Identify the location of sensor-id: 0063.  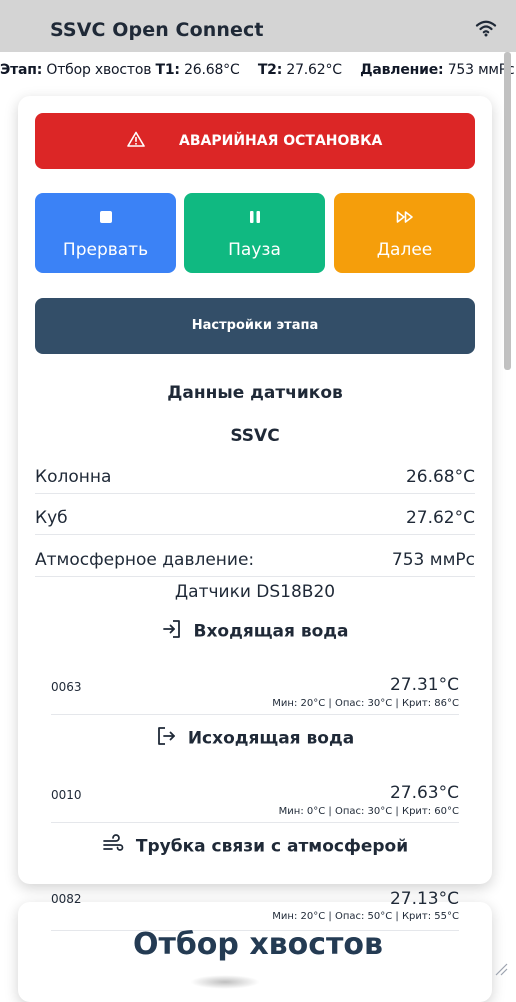
(66, 687).